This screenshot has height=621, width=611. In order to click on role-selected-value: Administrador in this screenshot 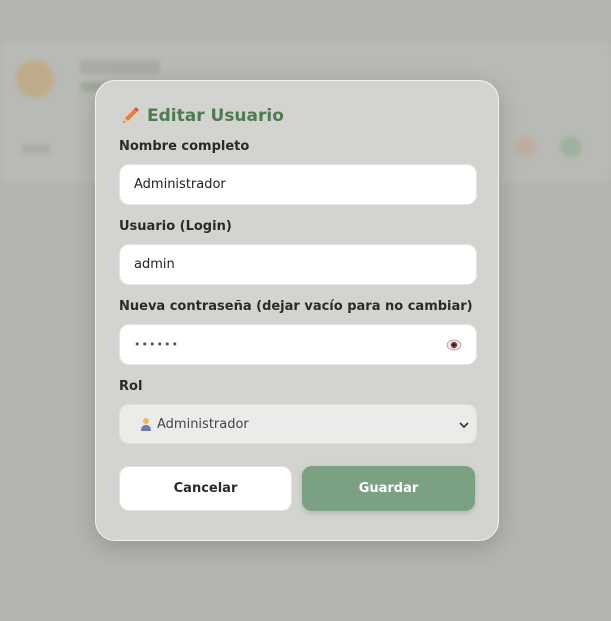, I will do `click(203, 424)`.